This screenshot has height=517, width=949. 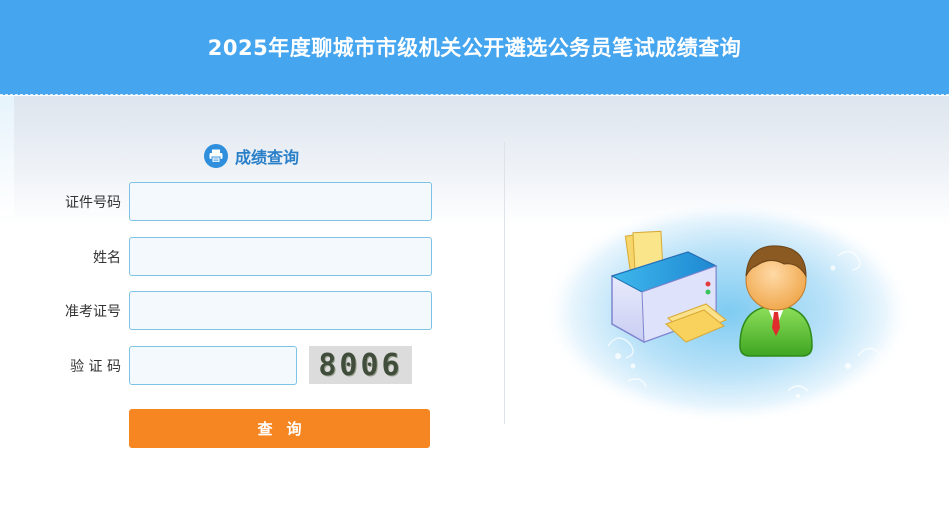 What do you see at coordinates (280, 201) in the screenshot?
I see `id-number-input` at bounding box center [280, 201].